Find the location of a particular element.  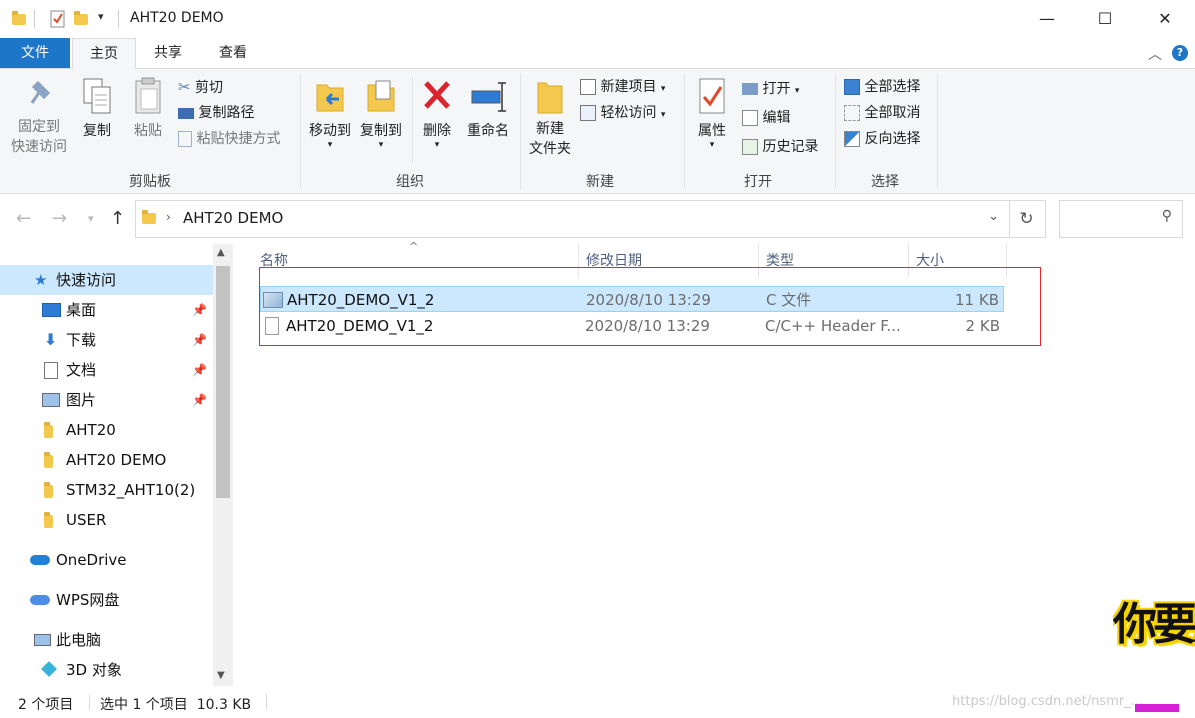

scroll-up-icon: ▲ is located at coordinates (221, 252).